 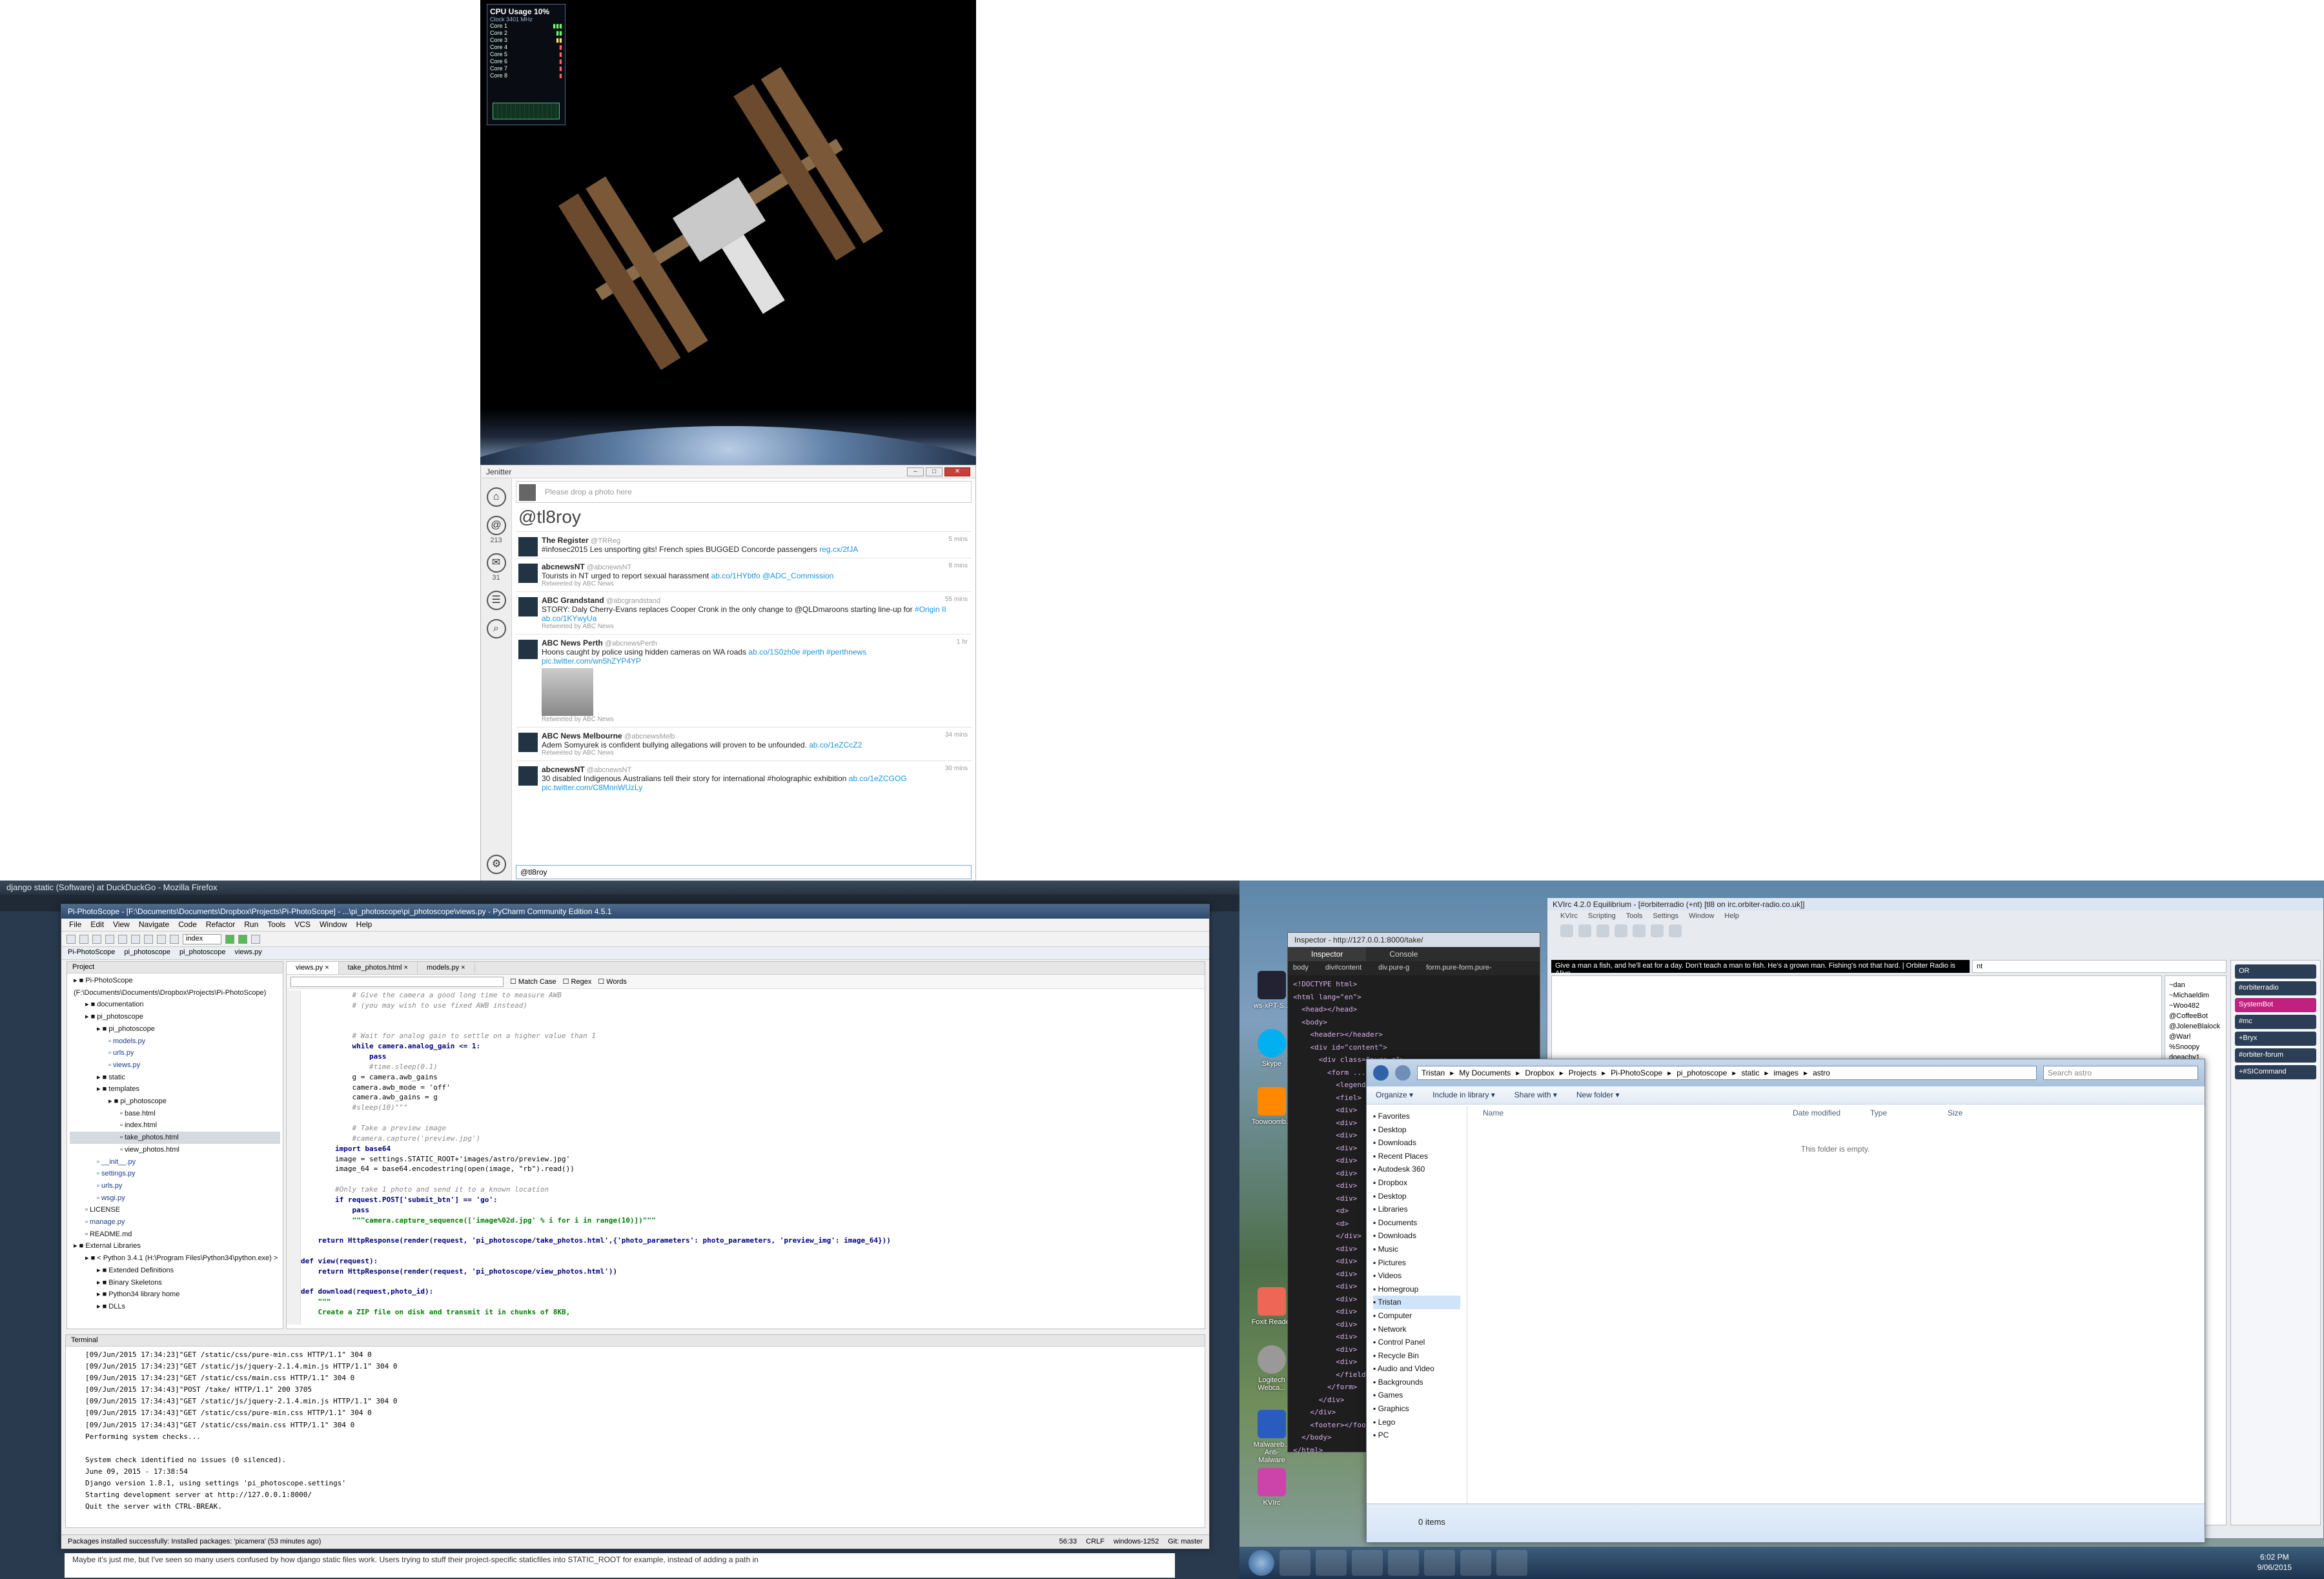 What do you see at coordinates (1511, 1563) in the screenshot?
I see `taskbar-app3` at bounding box center [1511, 1563].